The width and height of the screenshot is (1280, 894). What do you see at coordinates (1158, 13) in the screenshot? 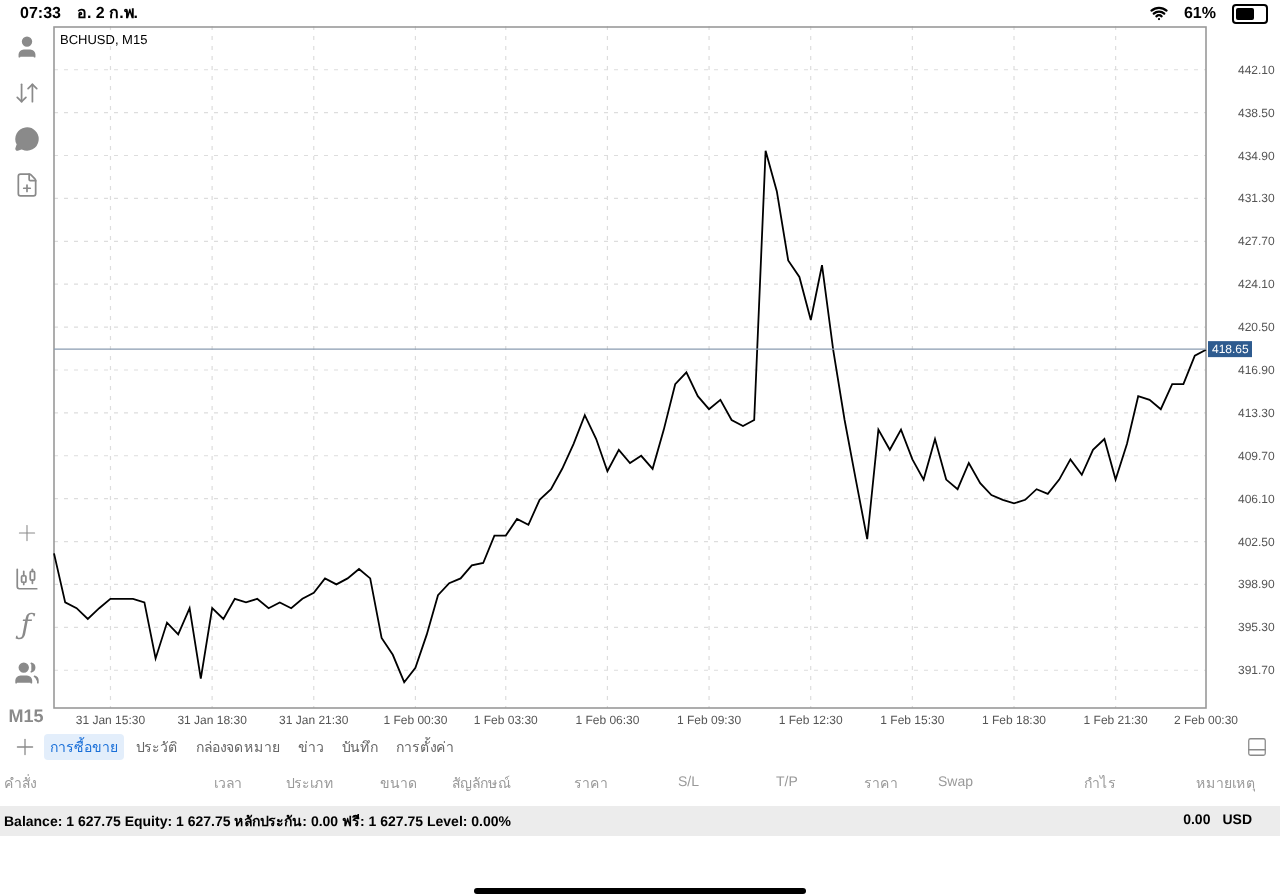
I see `wifi-icon` at bounding box center [1158, 13].